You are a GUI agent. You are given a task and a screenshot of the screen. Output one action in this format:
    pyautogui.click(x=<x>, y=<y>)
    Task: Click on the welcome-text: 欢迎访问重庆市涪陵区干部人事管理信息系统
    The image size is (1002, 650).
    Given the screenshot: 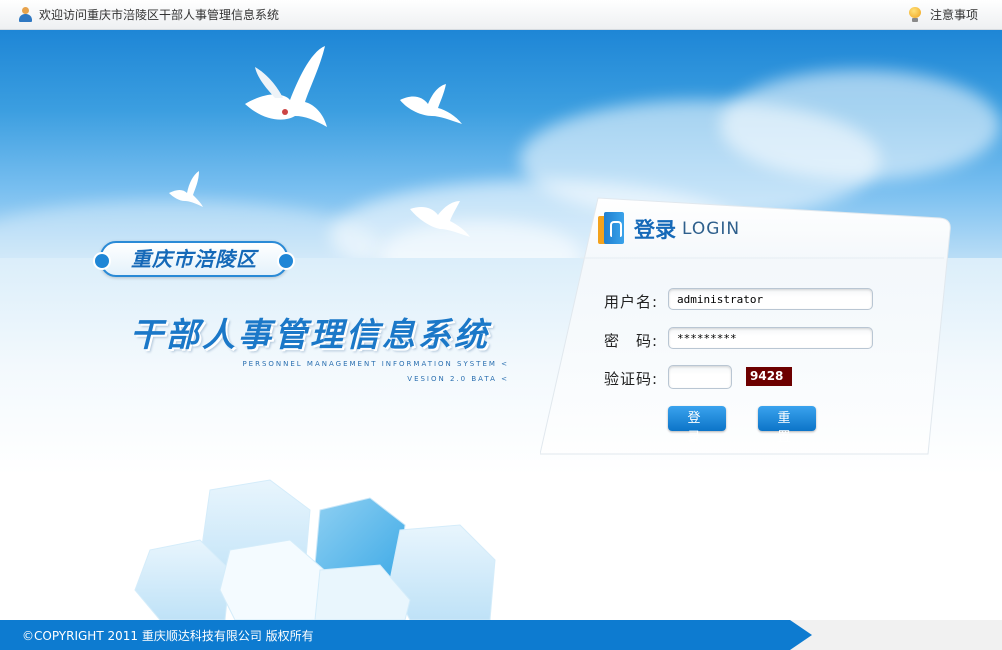 What is the action you would take?
    pyautogui.click(x=159, y=15)
    